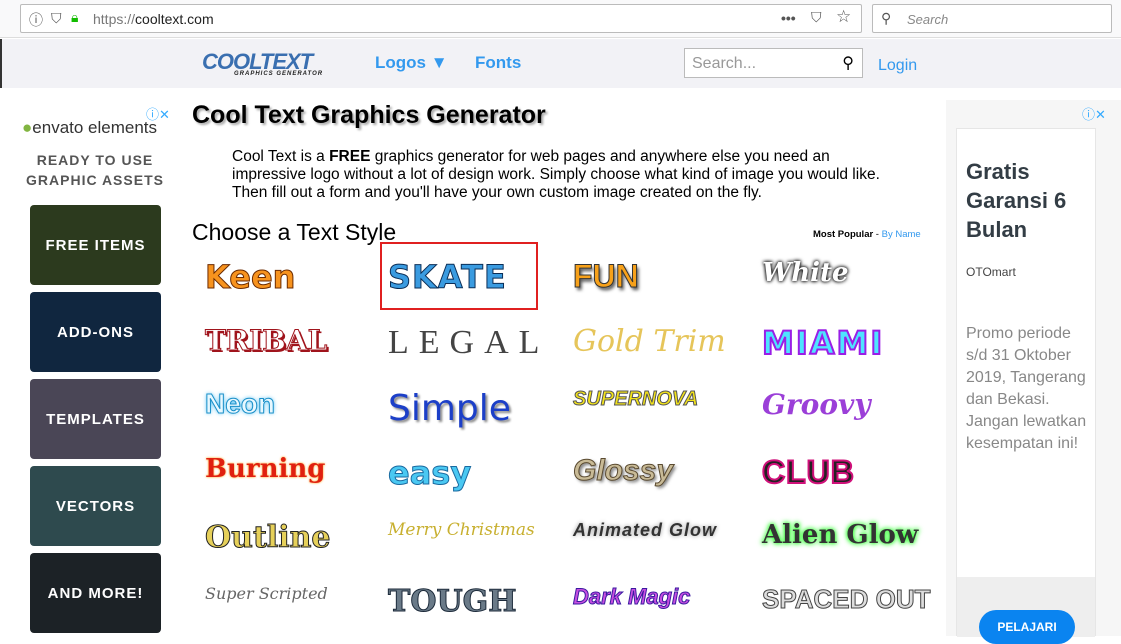 This screenshot has height=644, width=1121. What do you see at coordinates (991, 272) in the screenshot?
I see `ad-advertiser: OTOmart` at bounding box center [991, 272].